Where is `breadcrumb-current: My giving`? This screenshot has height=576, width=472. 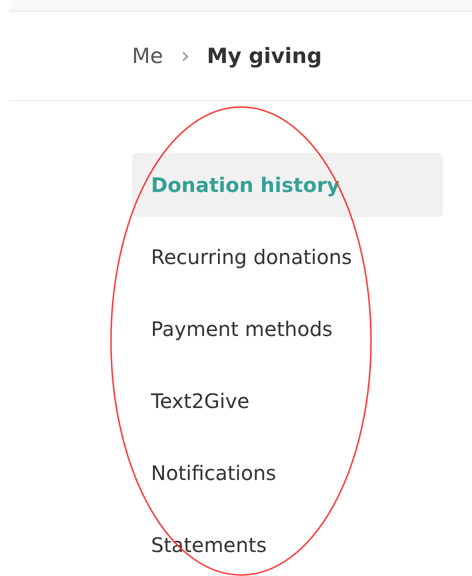
breadcrumb-current: My giving is located at coordinates (264, 56).